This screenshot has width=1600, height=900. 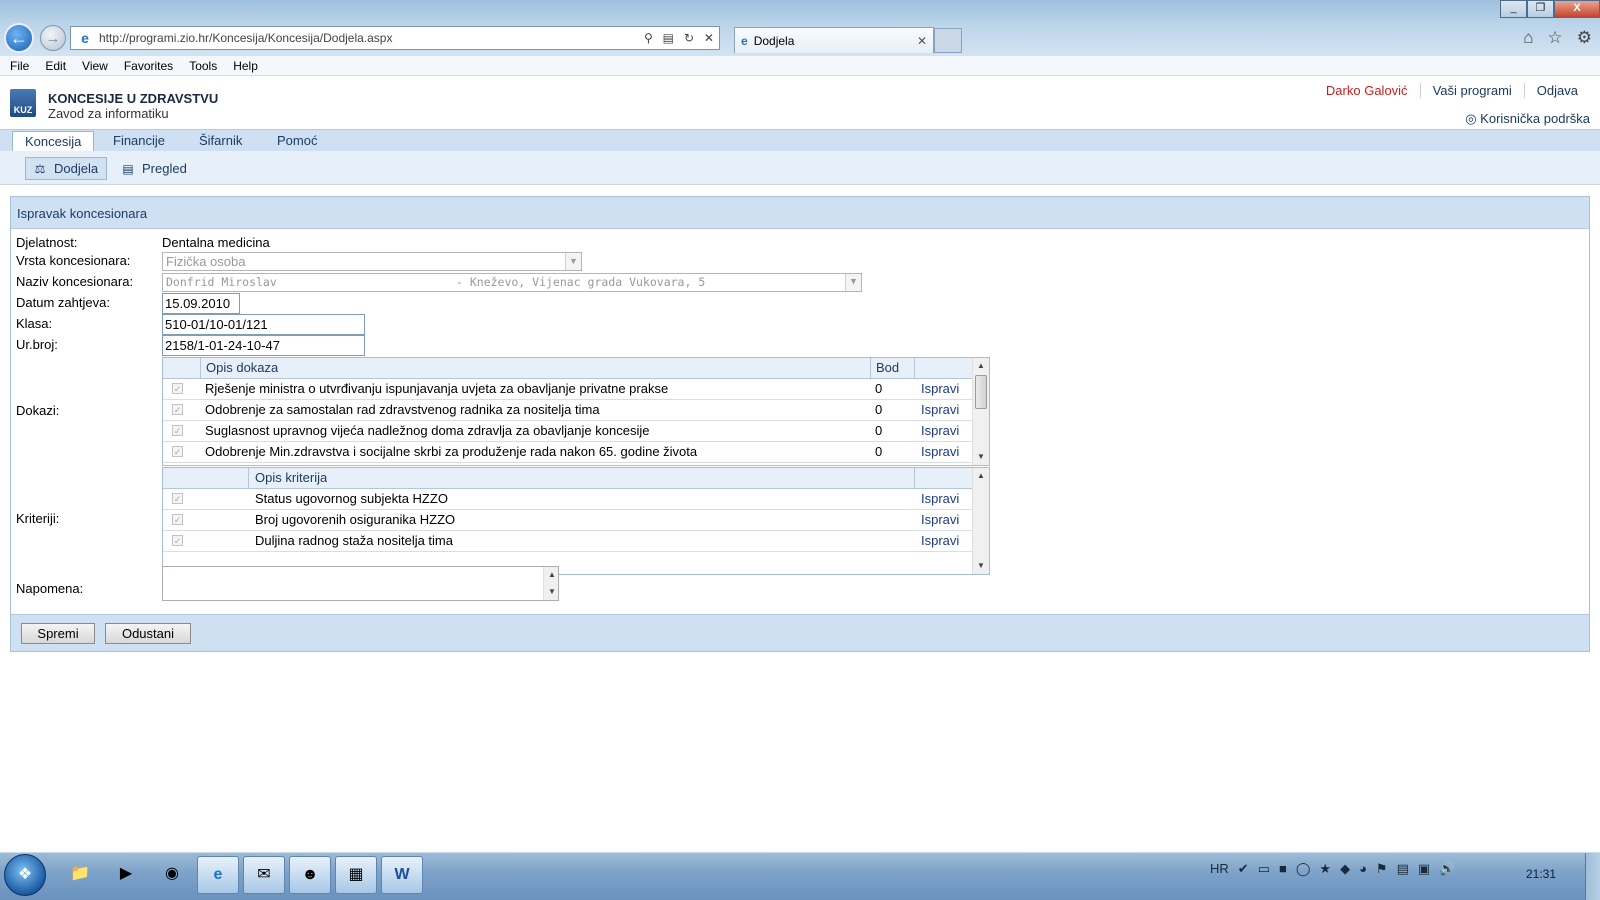 I want to click on contacts-taskbar-button: ☻, so click(x=310, y=875).